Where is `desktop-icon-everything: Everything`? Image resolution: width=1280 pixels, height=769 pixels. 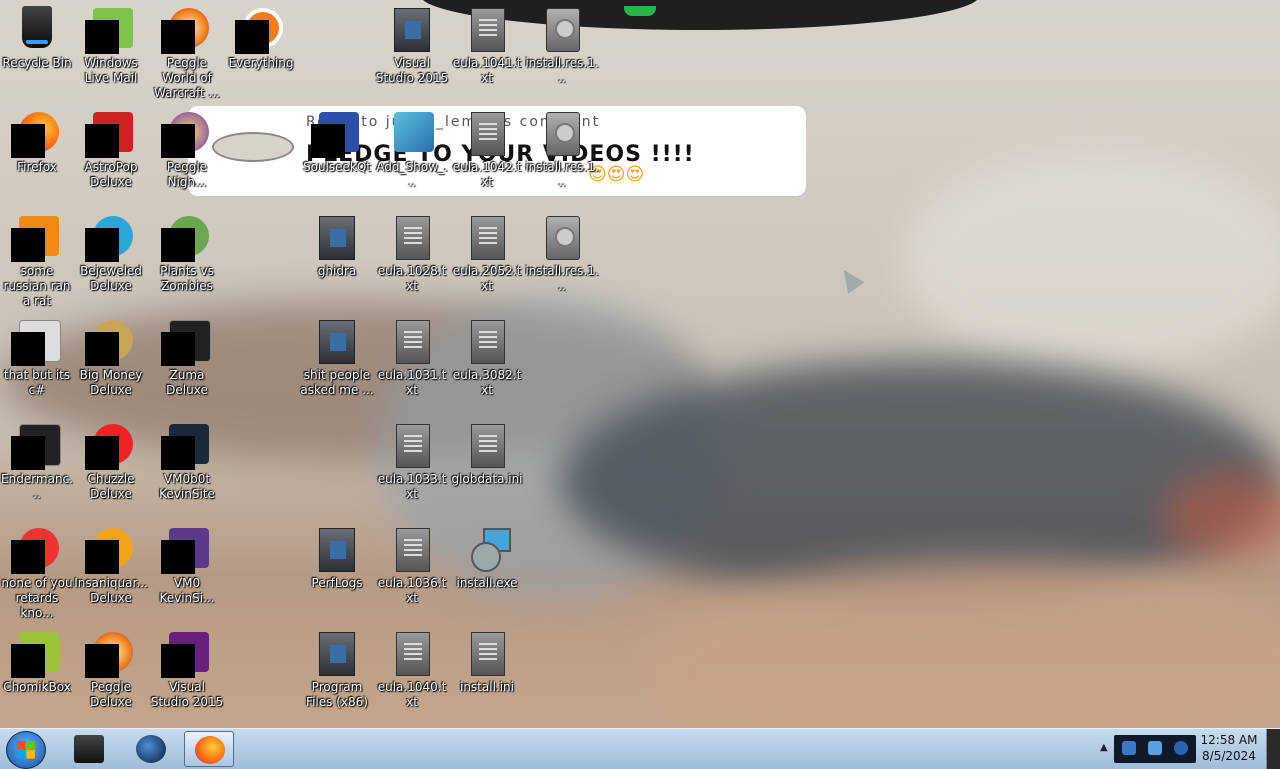
desktop-icon-everything: Everything is located at coordinates (261, 36).